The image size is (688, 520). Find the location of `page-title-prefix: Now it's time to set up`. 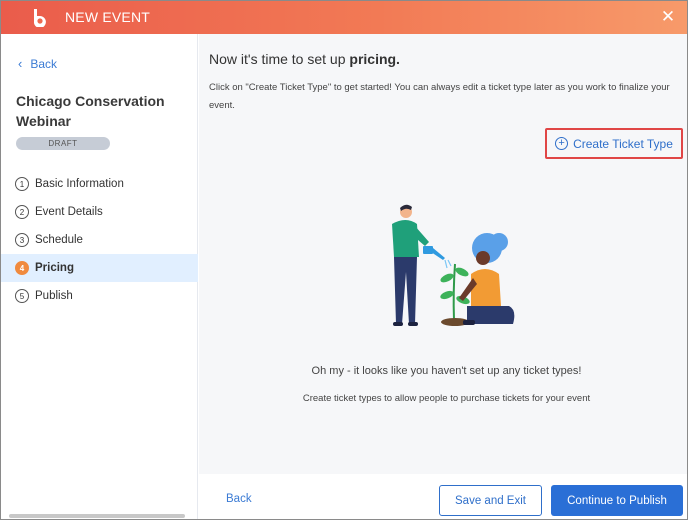

page-title-prefix: Now it's time to set up is located at coordinates (279, 59).